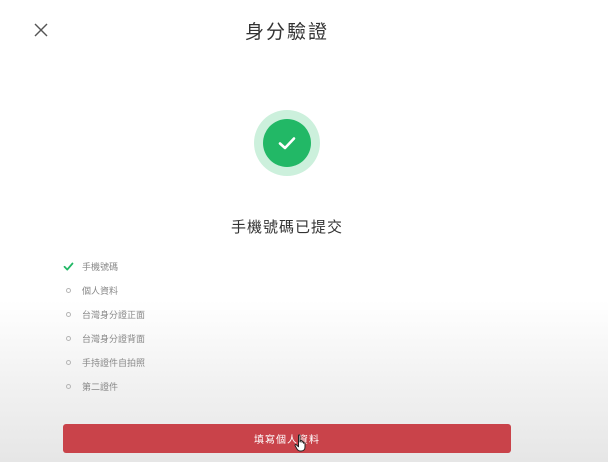 The image size is (608, 462). I want to click on step-item-personal-info: 個人資料, so click(103, 290).